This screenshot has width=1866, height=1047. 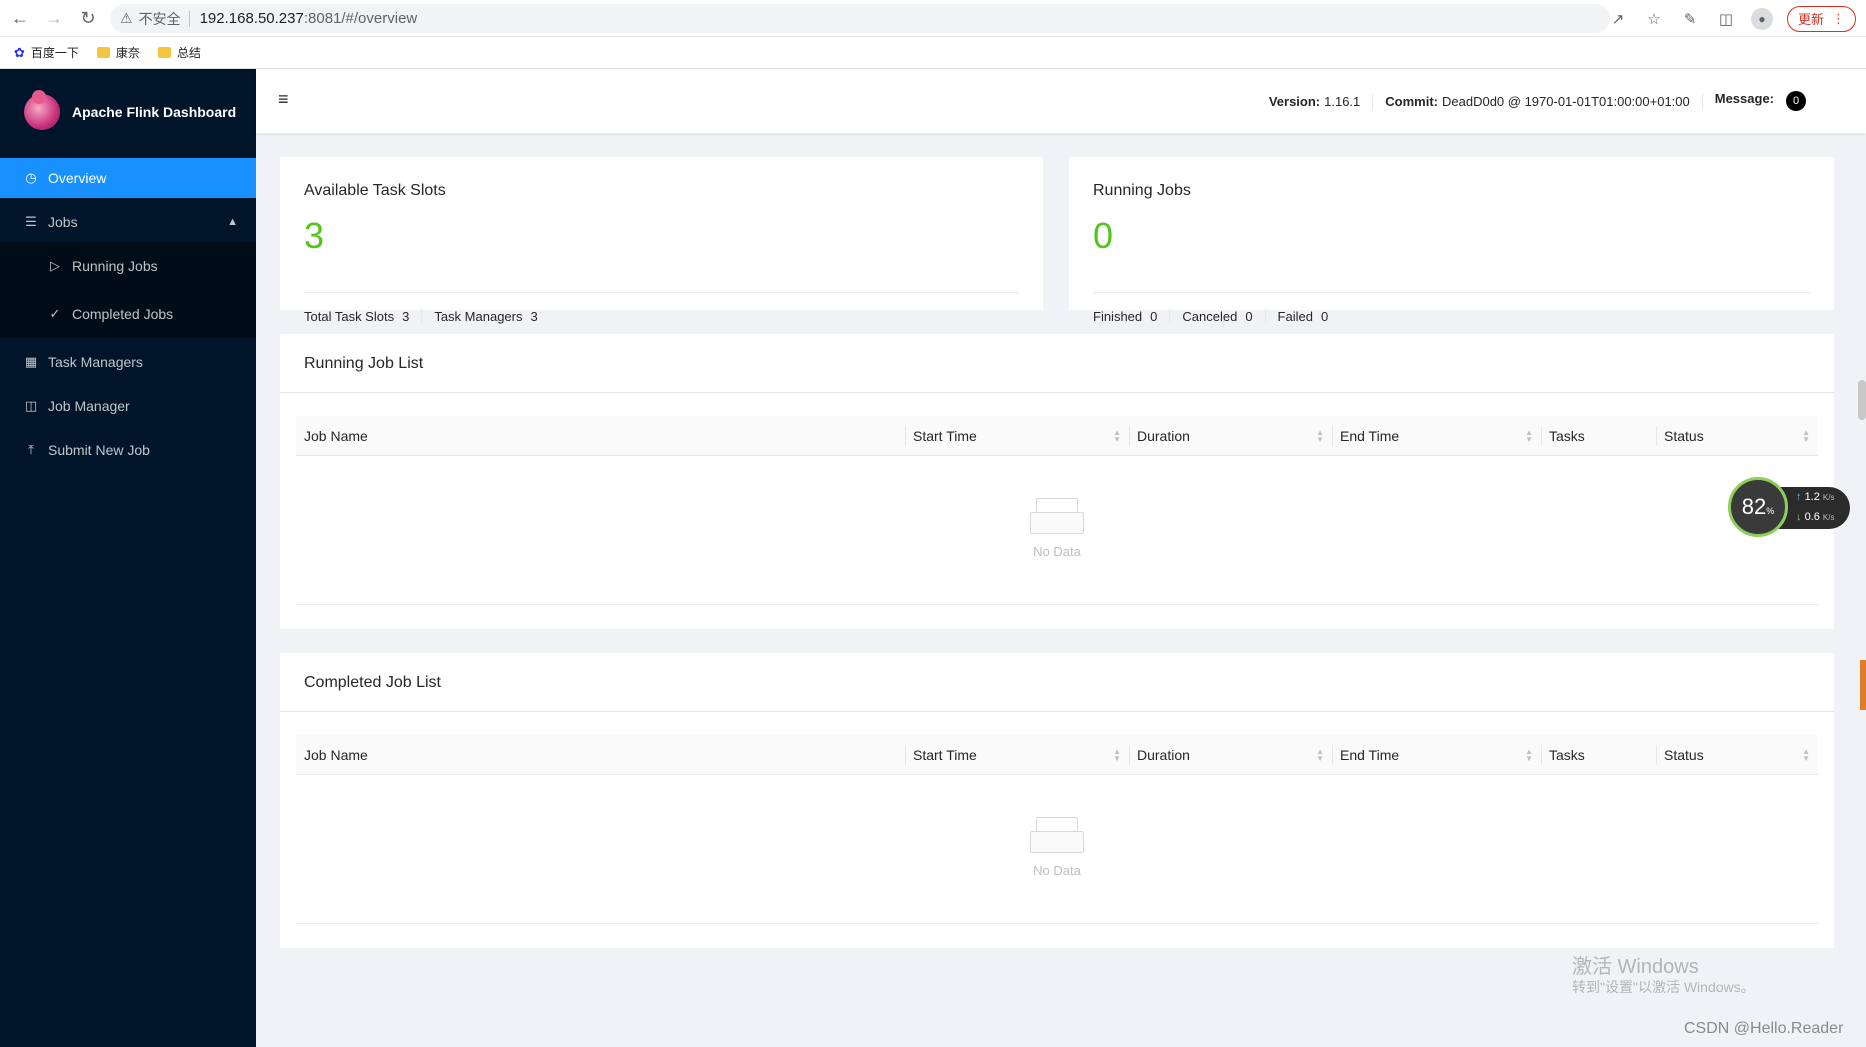 What do you see at coordinates (159, 18) in the screenshot?
I see `insecure-label: 不安全` at bounding box center [159, 18].